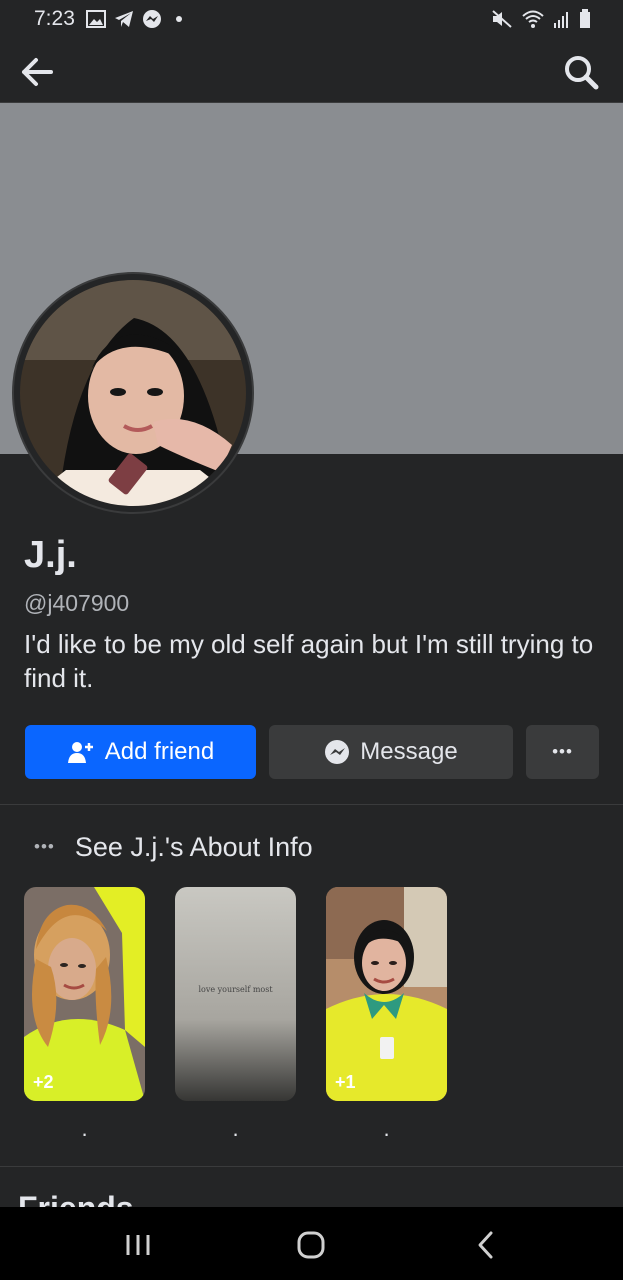 The image size is (623, 1280). I want to click on dot-icon, so click(179, 19).